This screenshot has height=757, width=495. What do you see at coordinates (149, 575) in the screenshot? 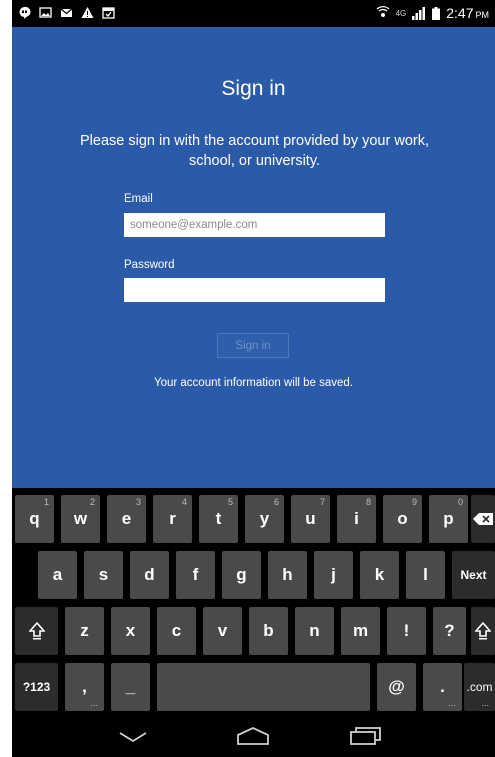
I see `key-d: d` at bounding box center [149, 575].